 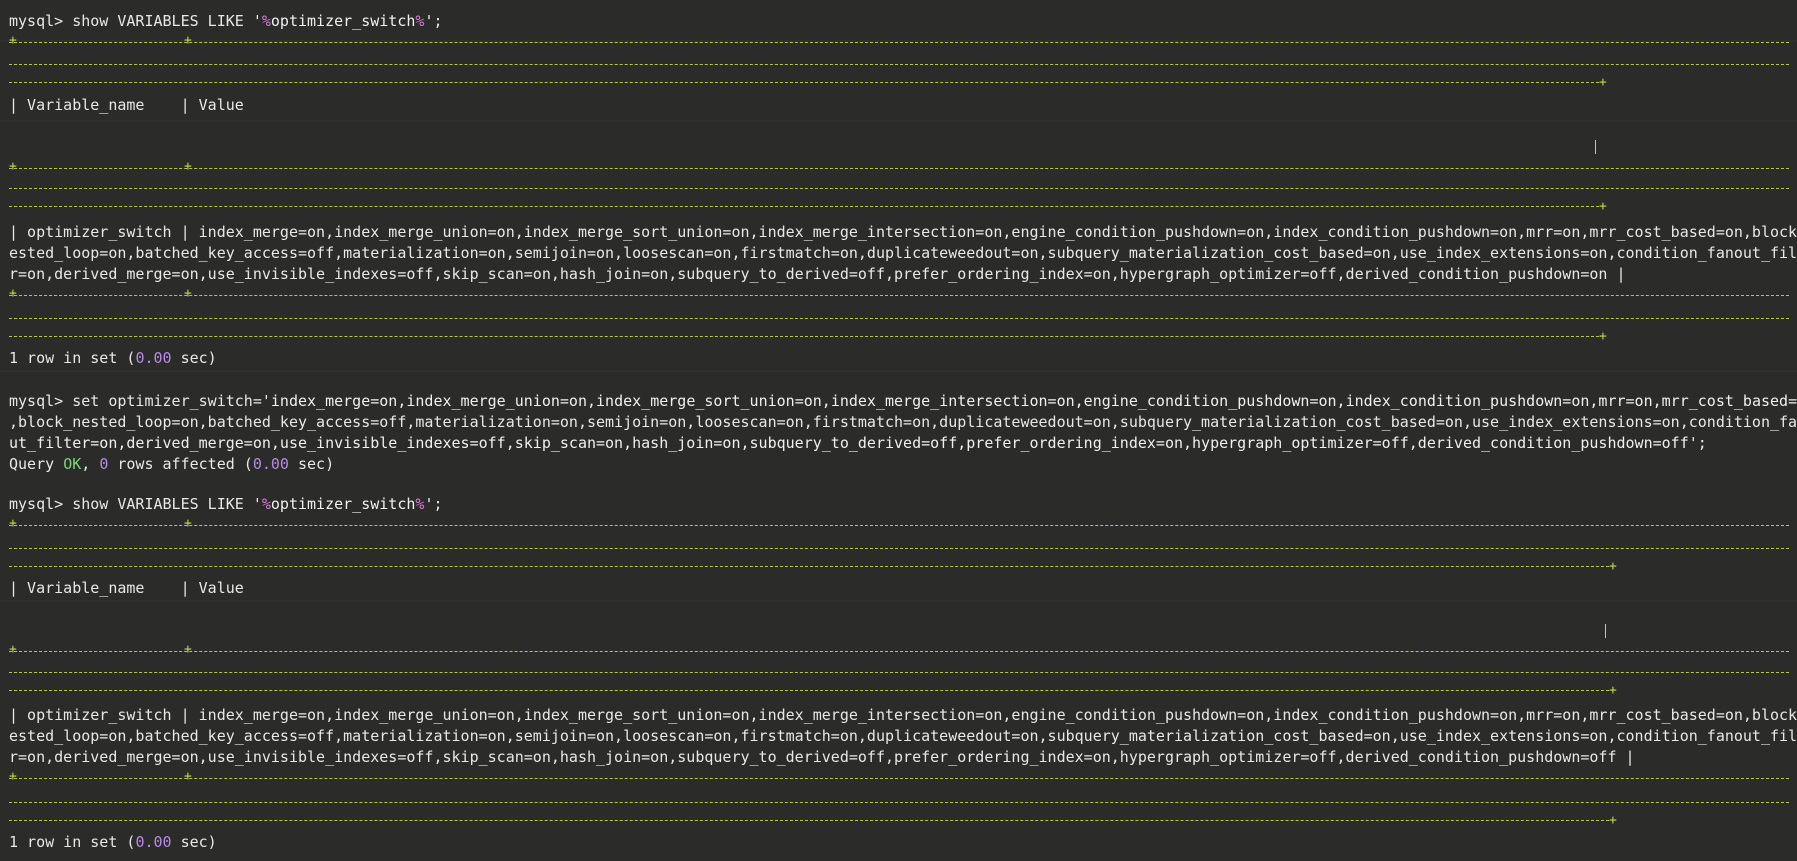 What do you see at coordinates (72, 464) in the screenshot?
I see `ok-status: OK` at bounding box center [72, 464].